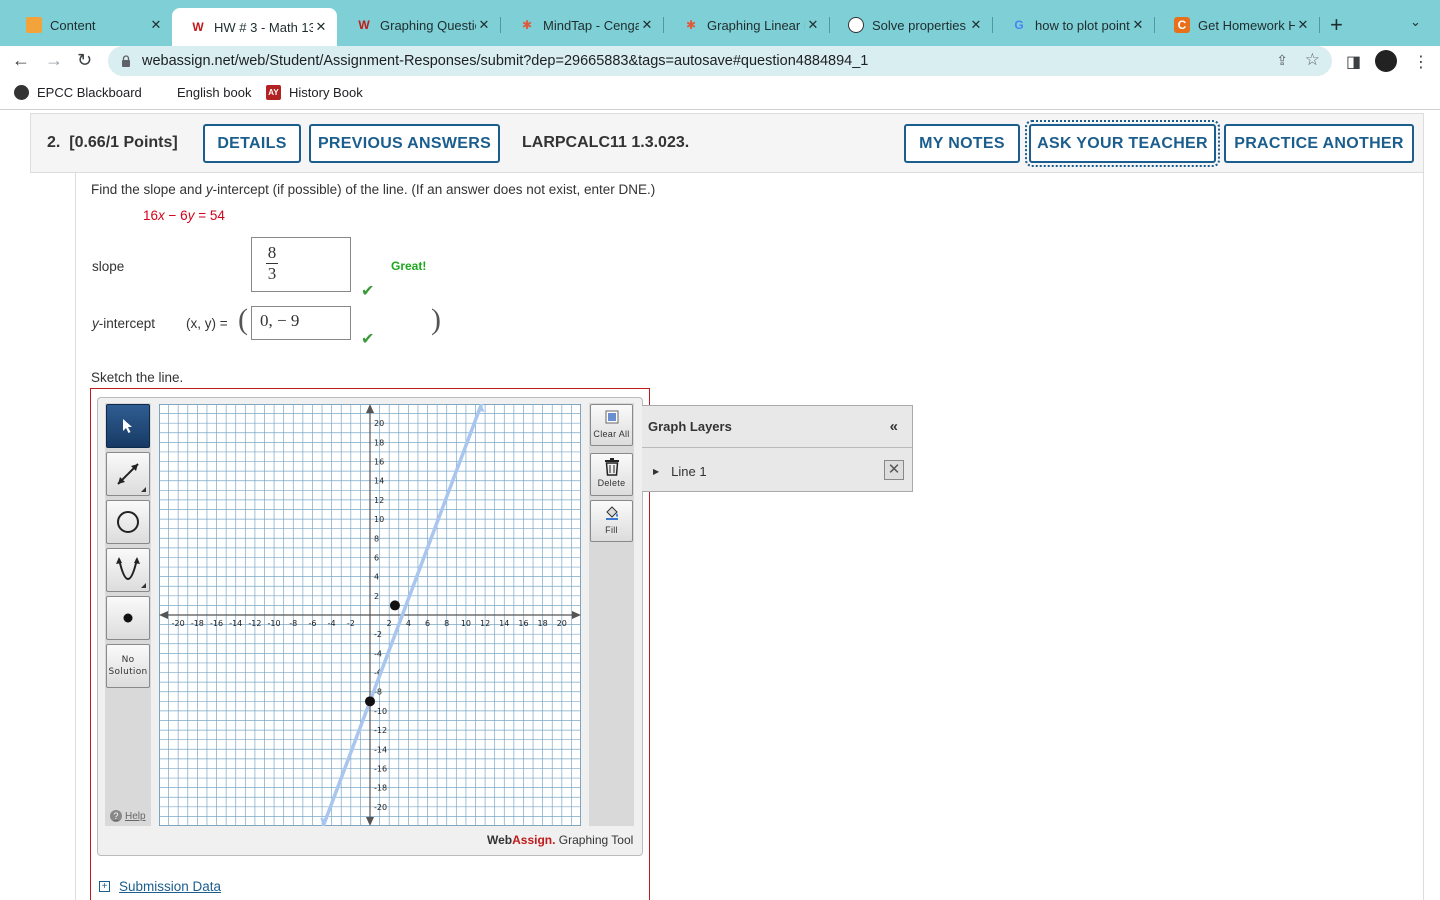 The width and height of the screenshot is (1440, 900). What do you see at coordinates (301, 323) in the screenshot?
I see `y-intercept-answer-box: 0, − 9` at bounding box center [301, 323].